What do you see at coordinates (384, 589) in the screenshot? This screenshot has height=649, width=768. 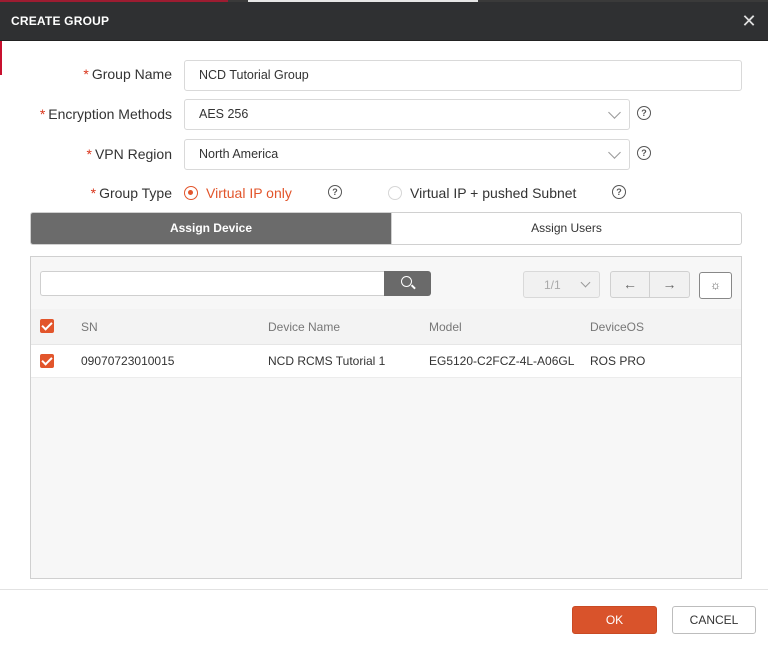 I see `footer-divider` at bounding box center [384, 589].